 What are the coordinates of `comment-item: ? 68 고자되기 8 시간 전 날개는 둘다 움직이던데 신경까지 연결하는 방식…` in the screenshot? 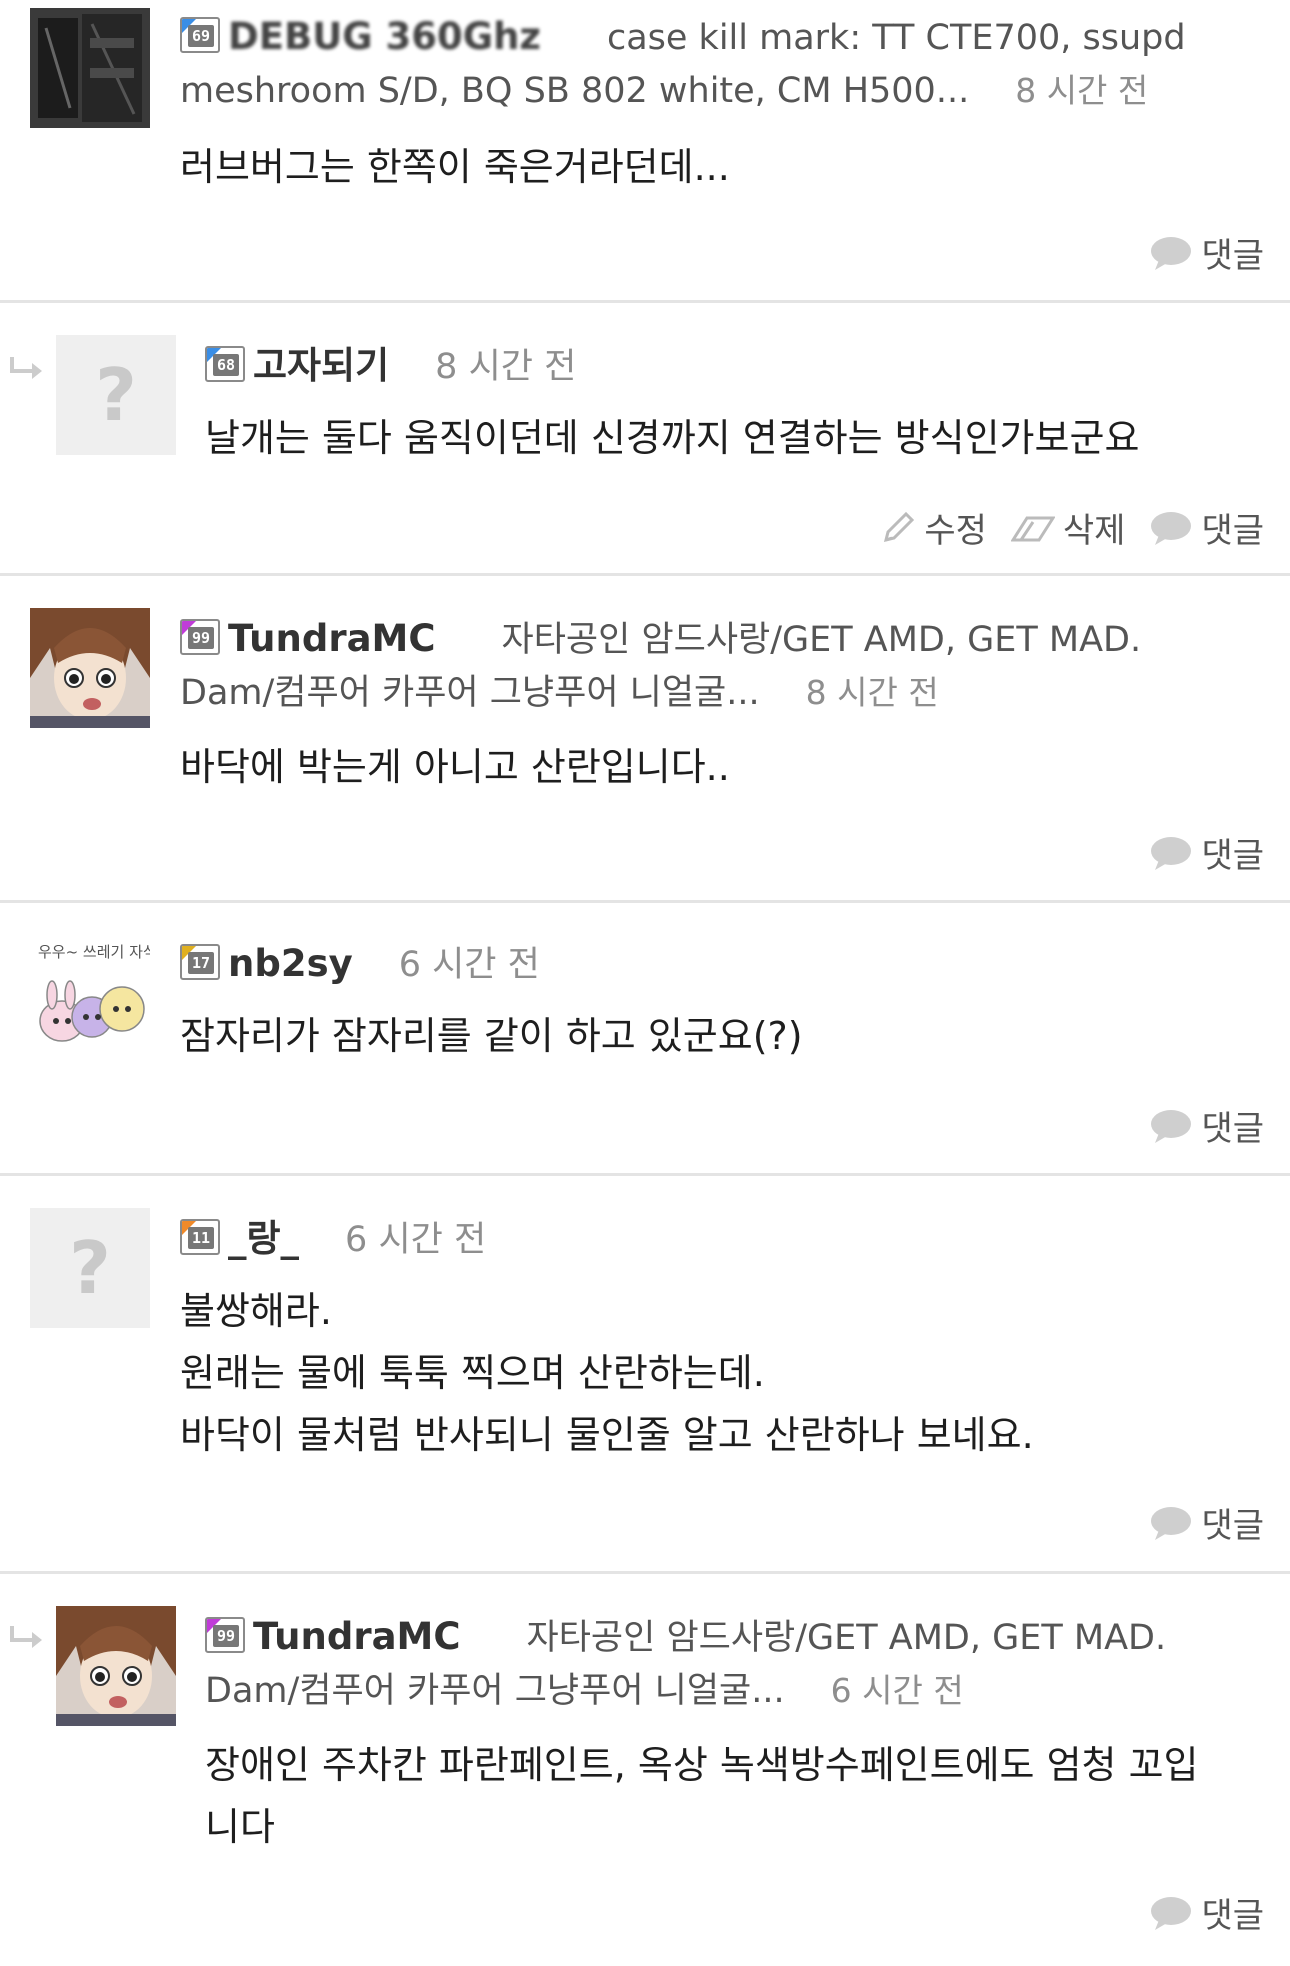 It's located at (645, 439).